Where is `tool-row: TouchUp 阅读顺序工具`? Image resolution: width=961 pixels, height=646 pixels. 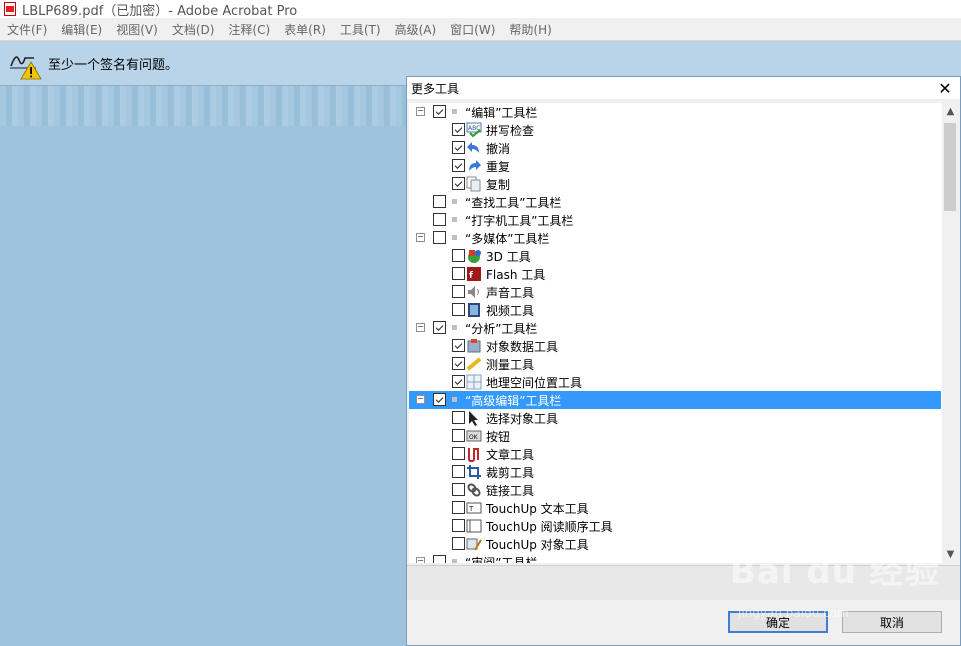
tool-row: TouchUp 阅读顺序工具 is located at coordinates (675, 526).